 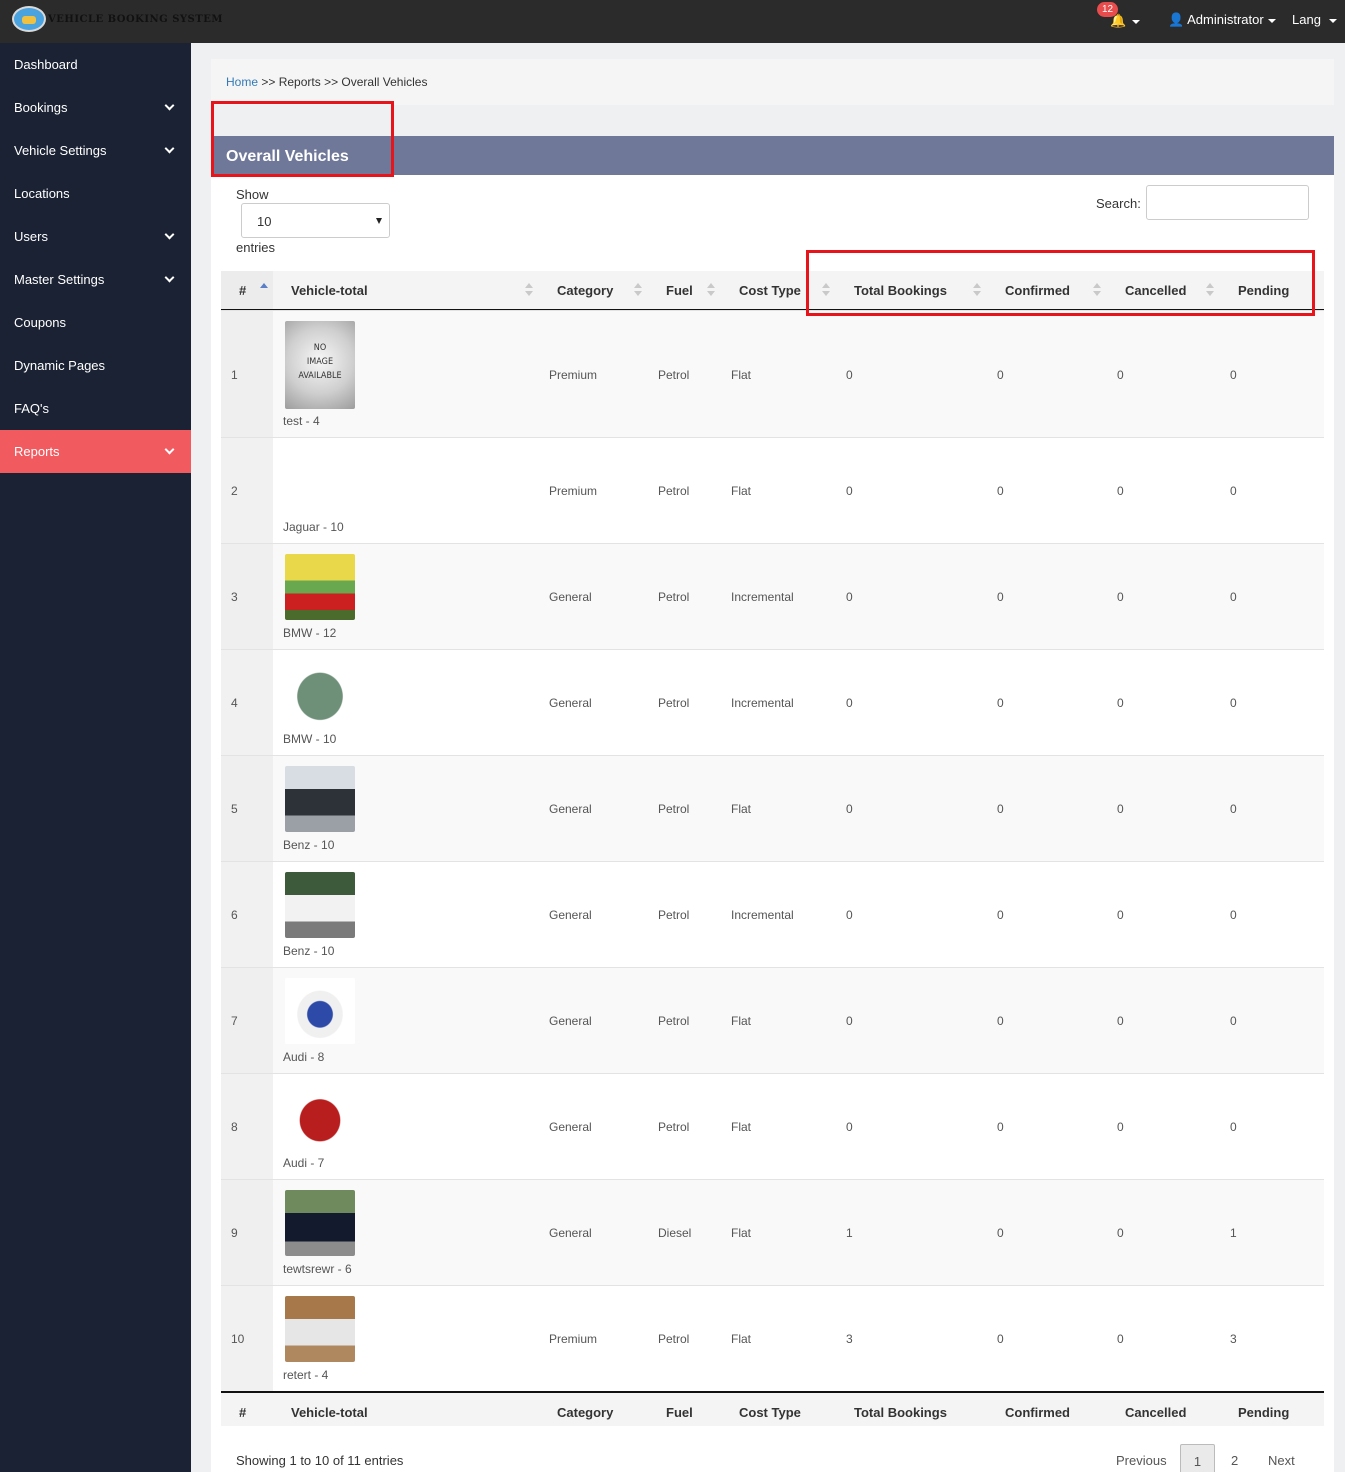 What do you see at coordinates (1141, 1458) in the screenshot?
I see `pagination-previous: Previous` at bounding box center [1141, 1458].